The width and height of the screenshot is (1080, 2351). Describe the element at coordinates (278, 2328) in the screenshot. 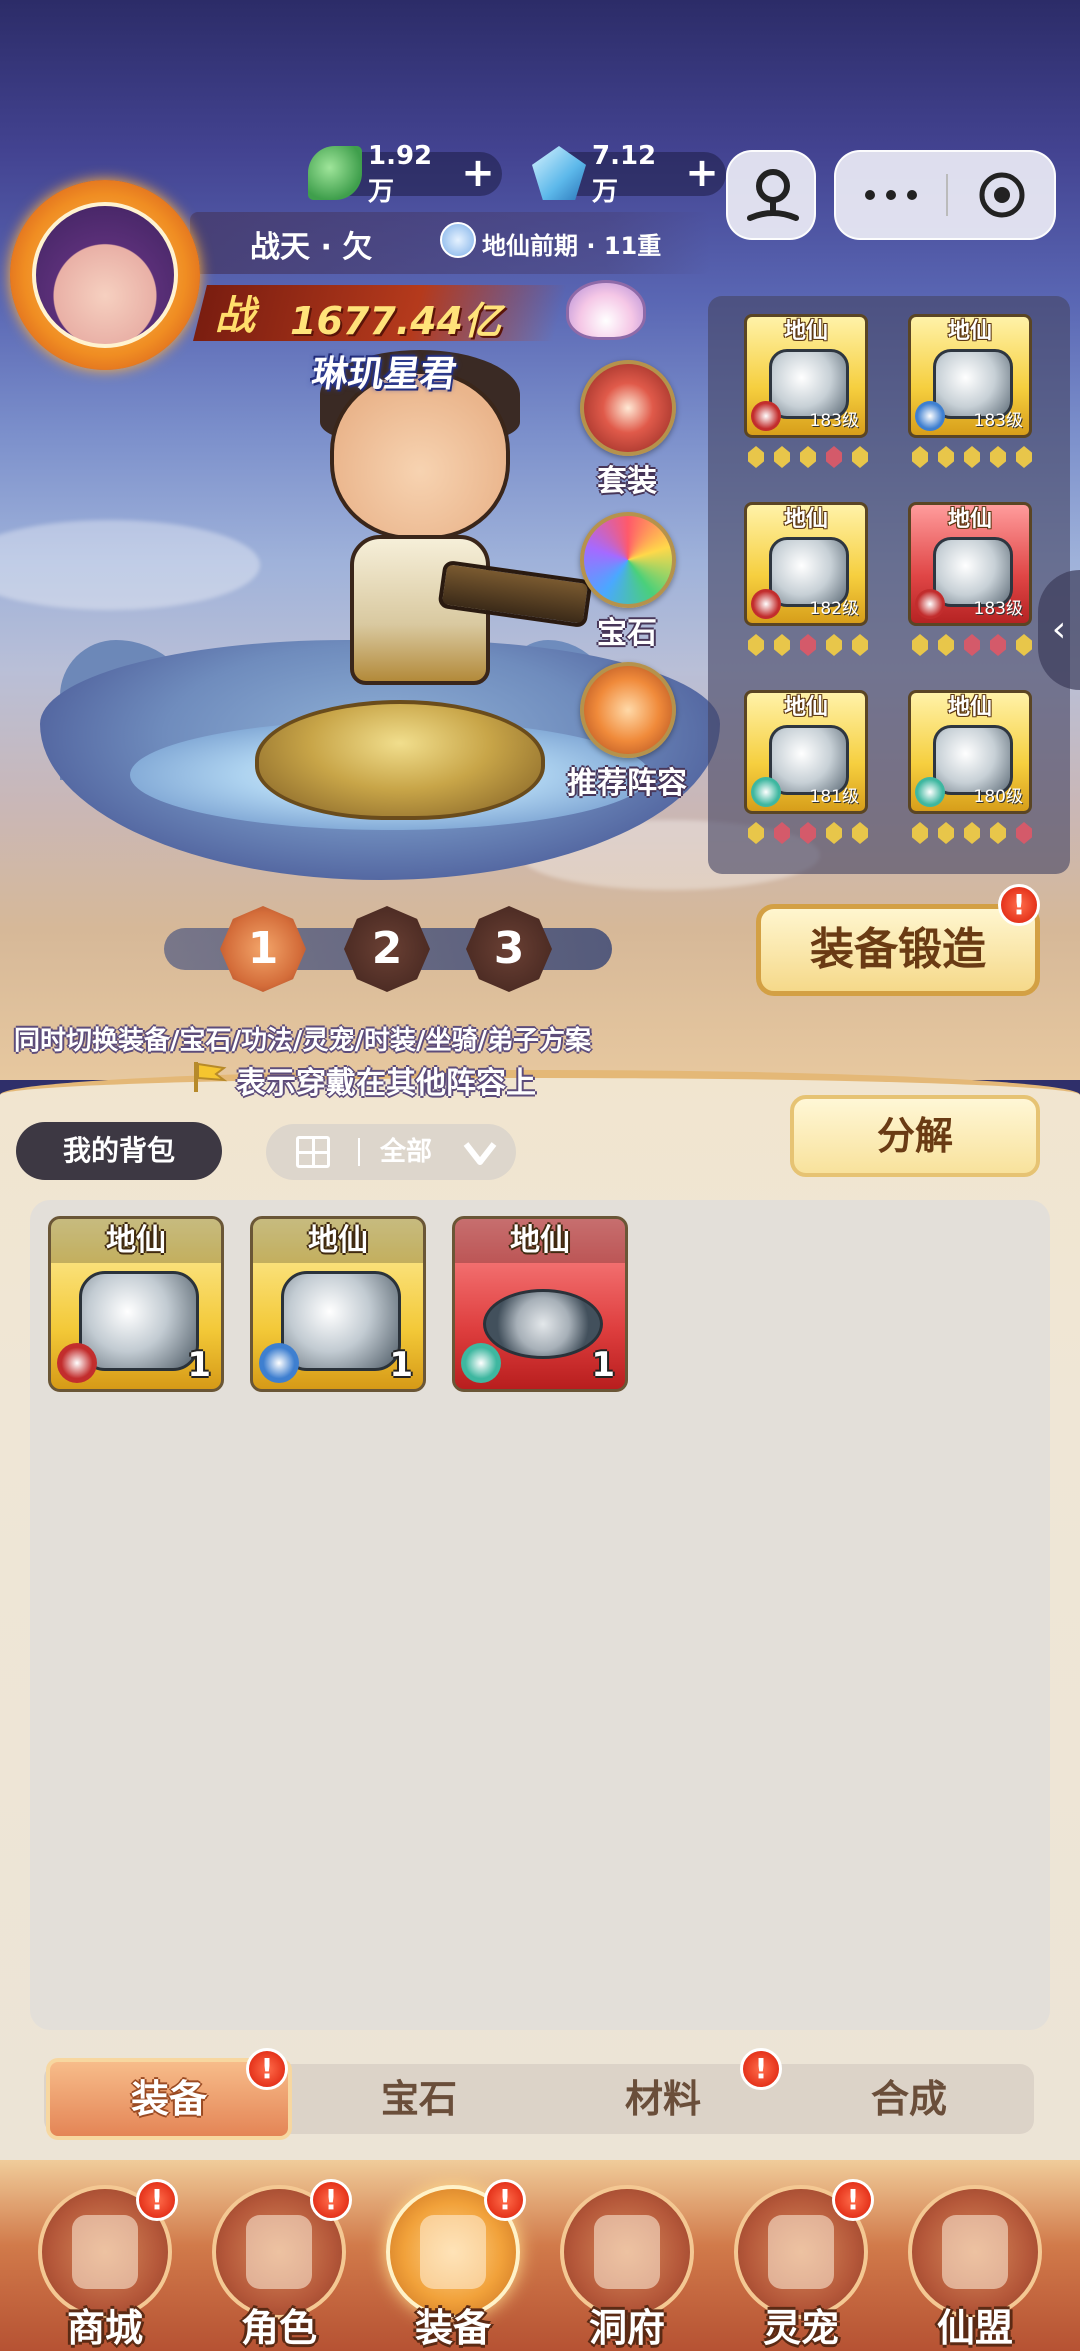

I see `nav-label: 角色` at that location.